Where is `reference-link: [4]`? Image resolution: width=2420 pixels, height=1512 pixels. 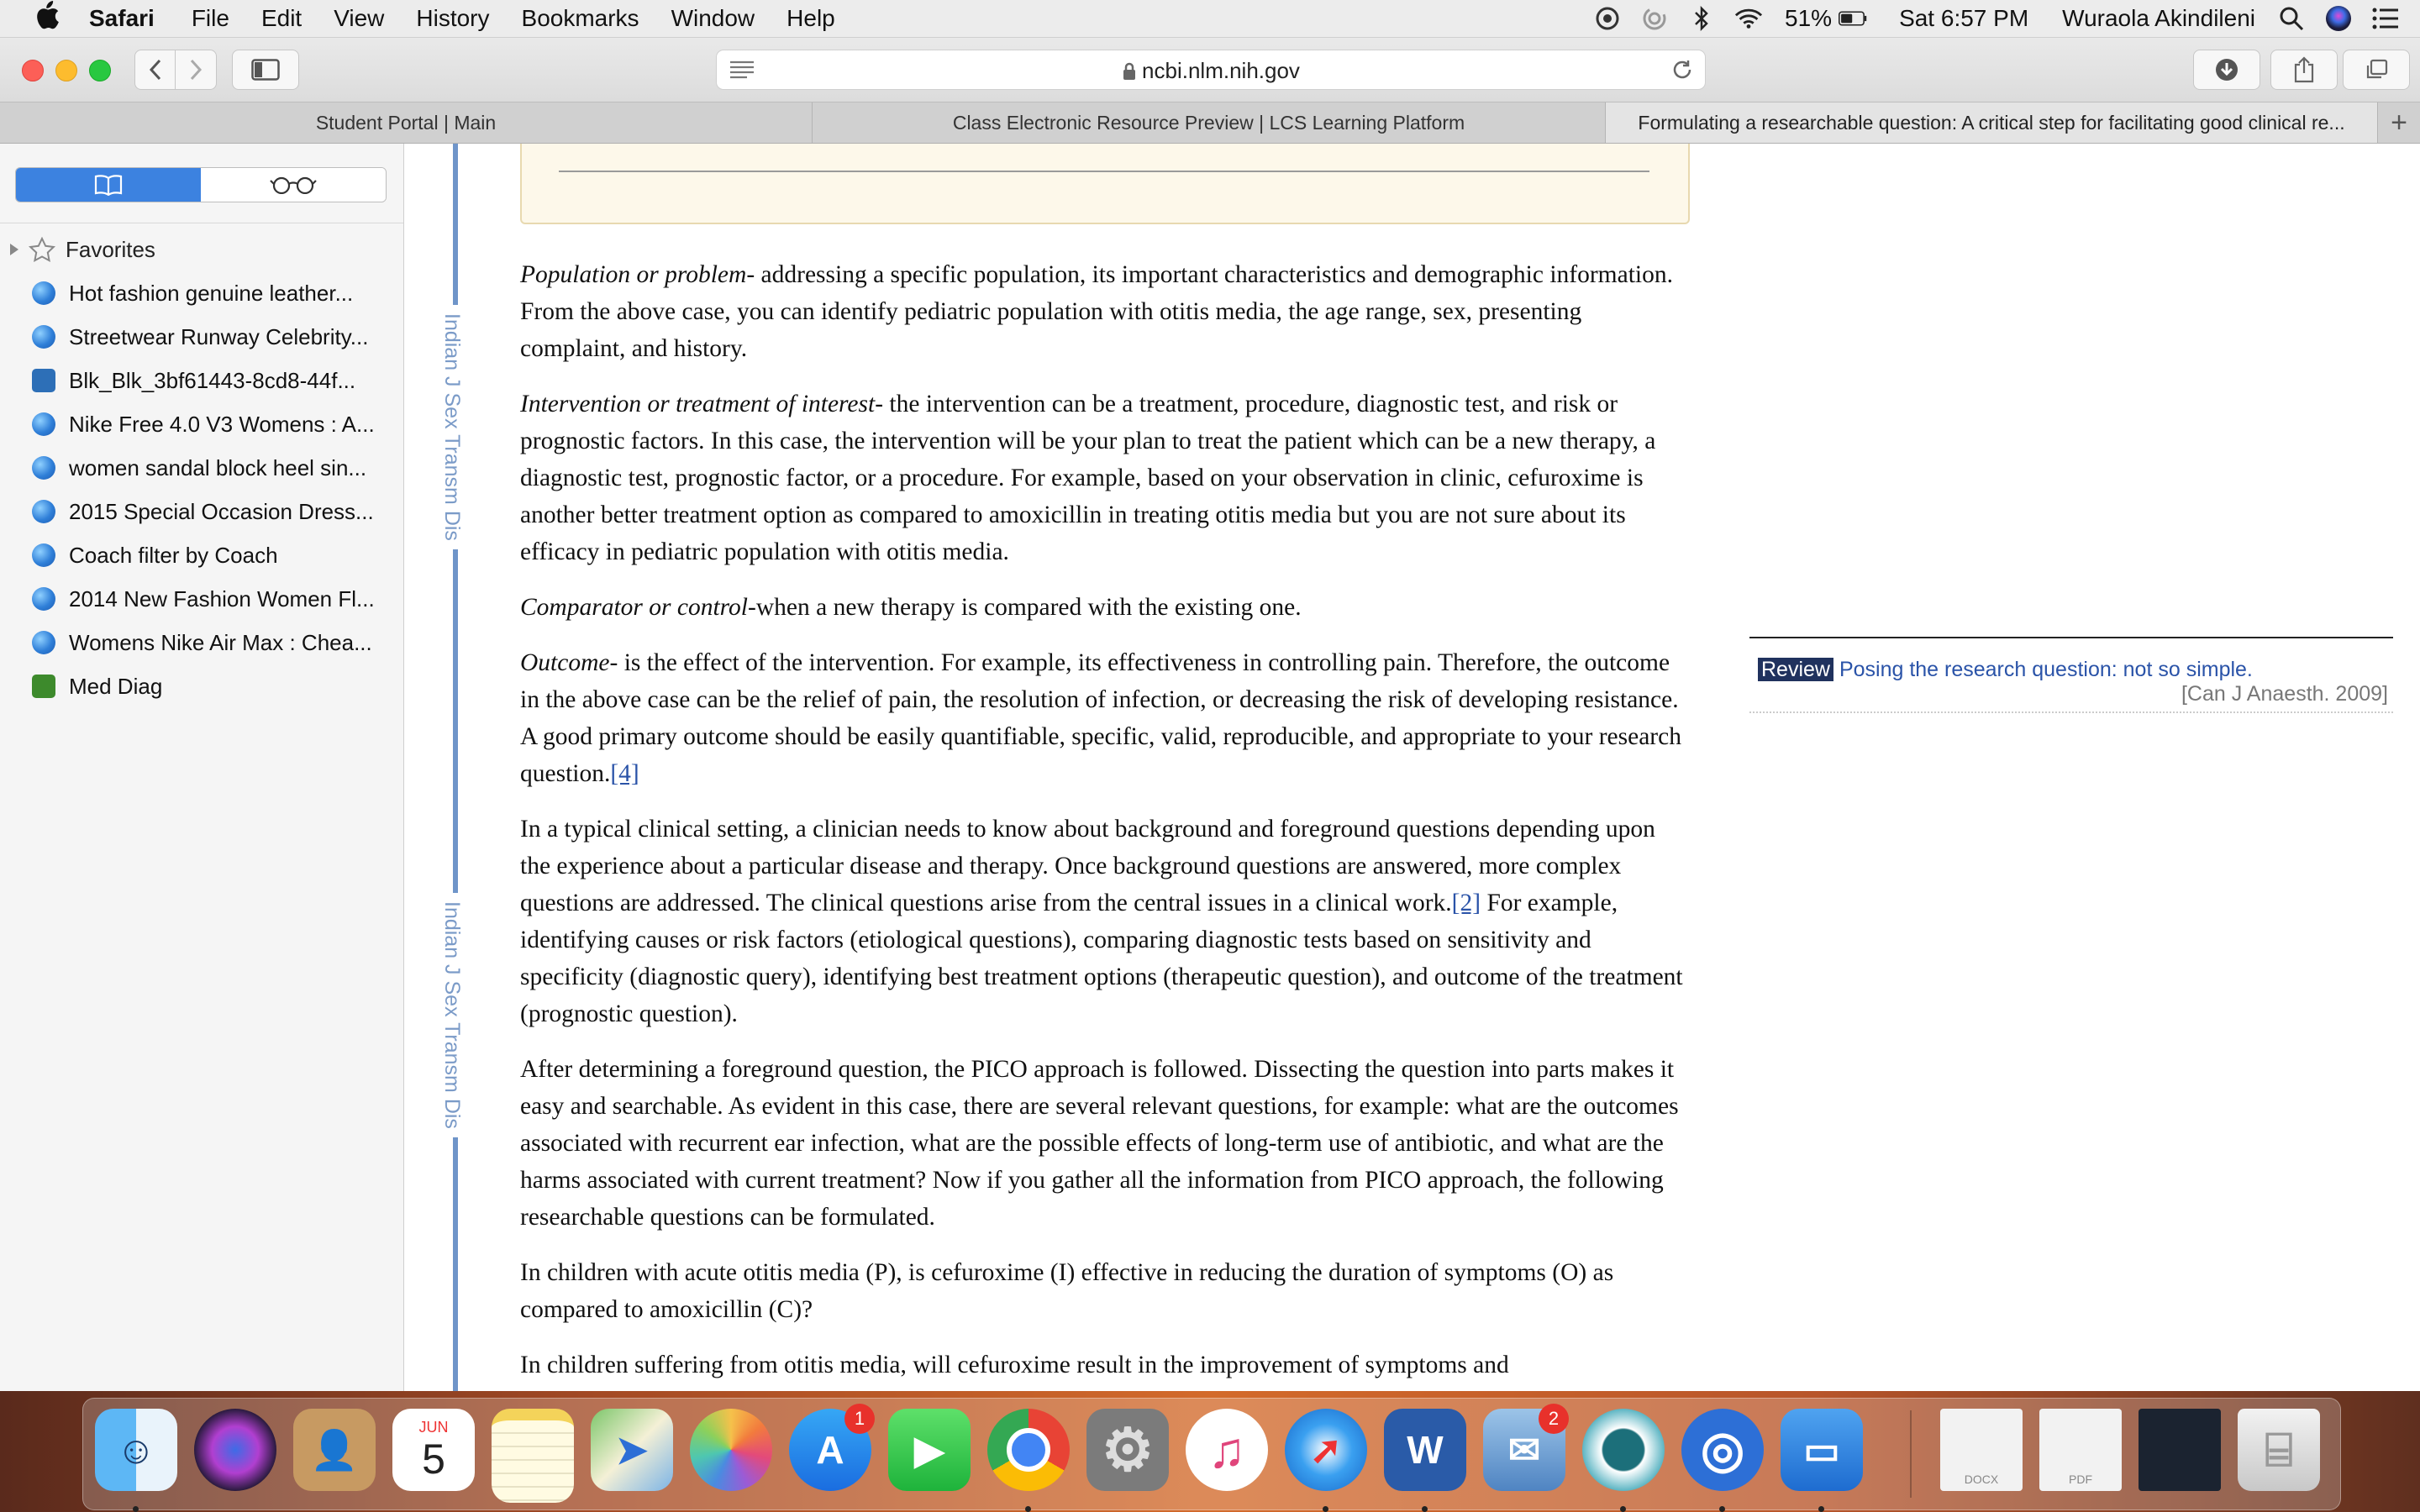 reference-link: [4] is located at coordinates (624, 773).